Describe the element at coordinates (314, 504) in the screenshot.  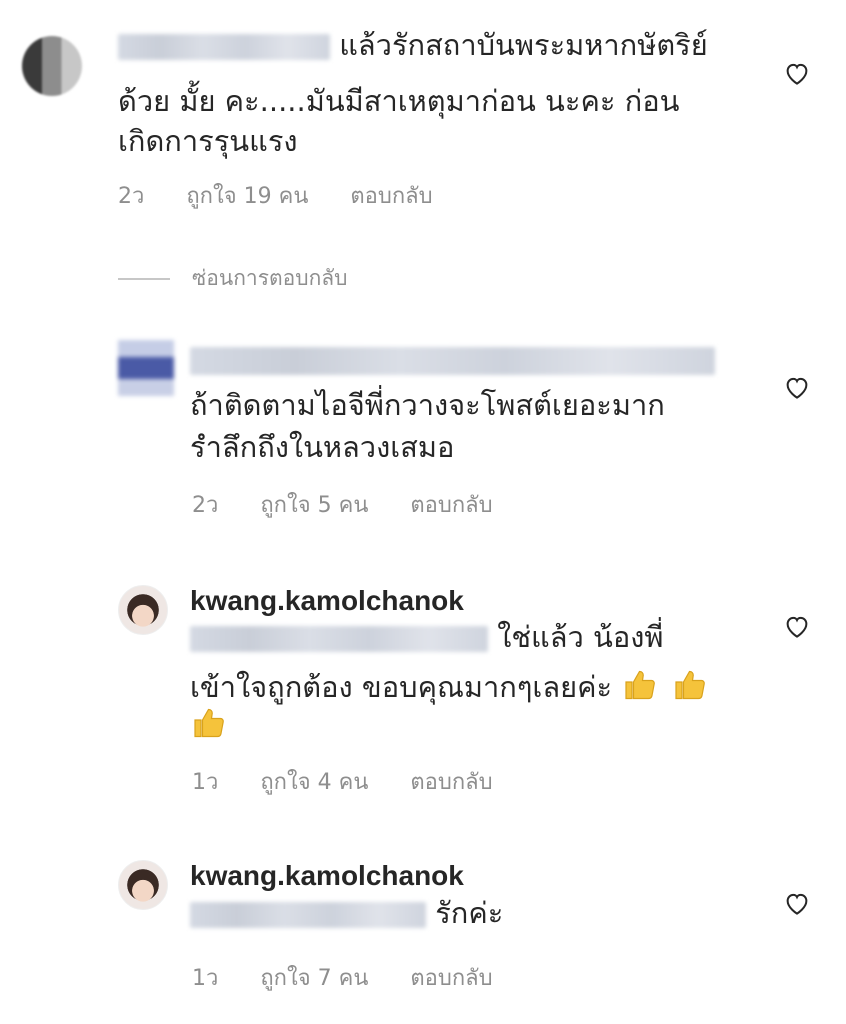
I see `like-count: ถูกใจ 5 คน` at that location.